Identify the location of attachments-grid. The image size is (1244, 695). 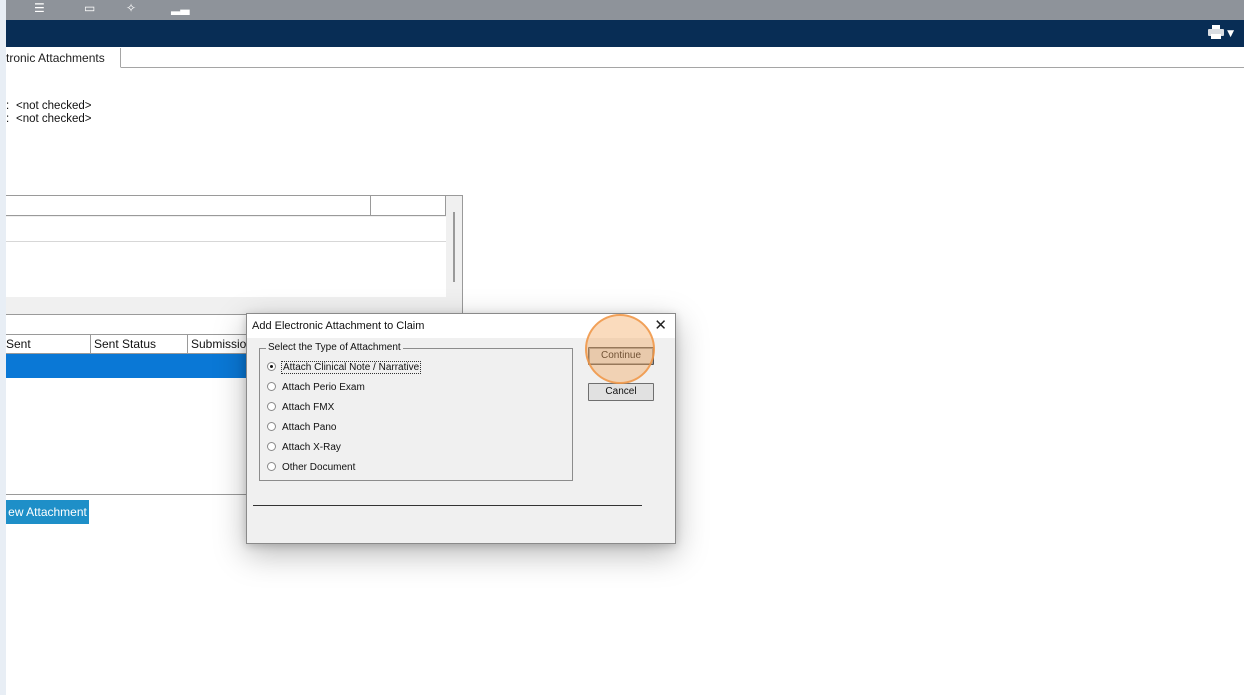
(234, 255).